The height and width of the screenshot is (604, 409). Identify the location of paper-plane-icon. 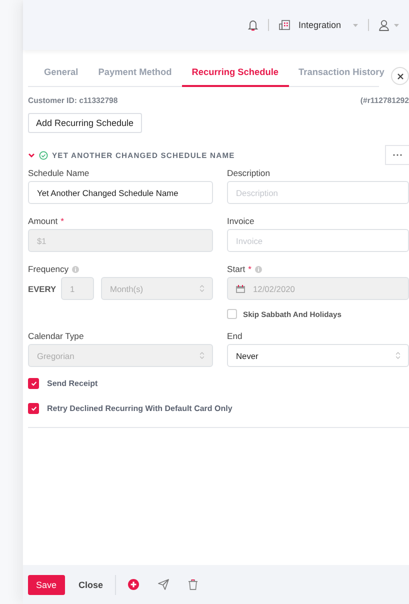
(164, 584).